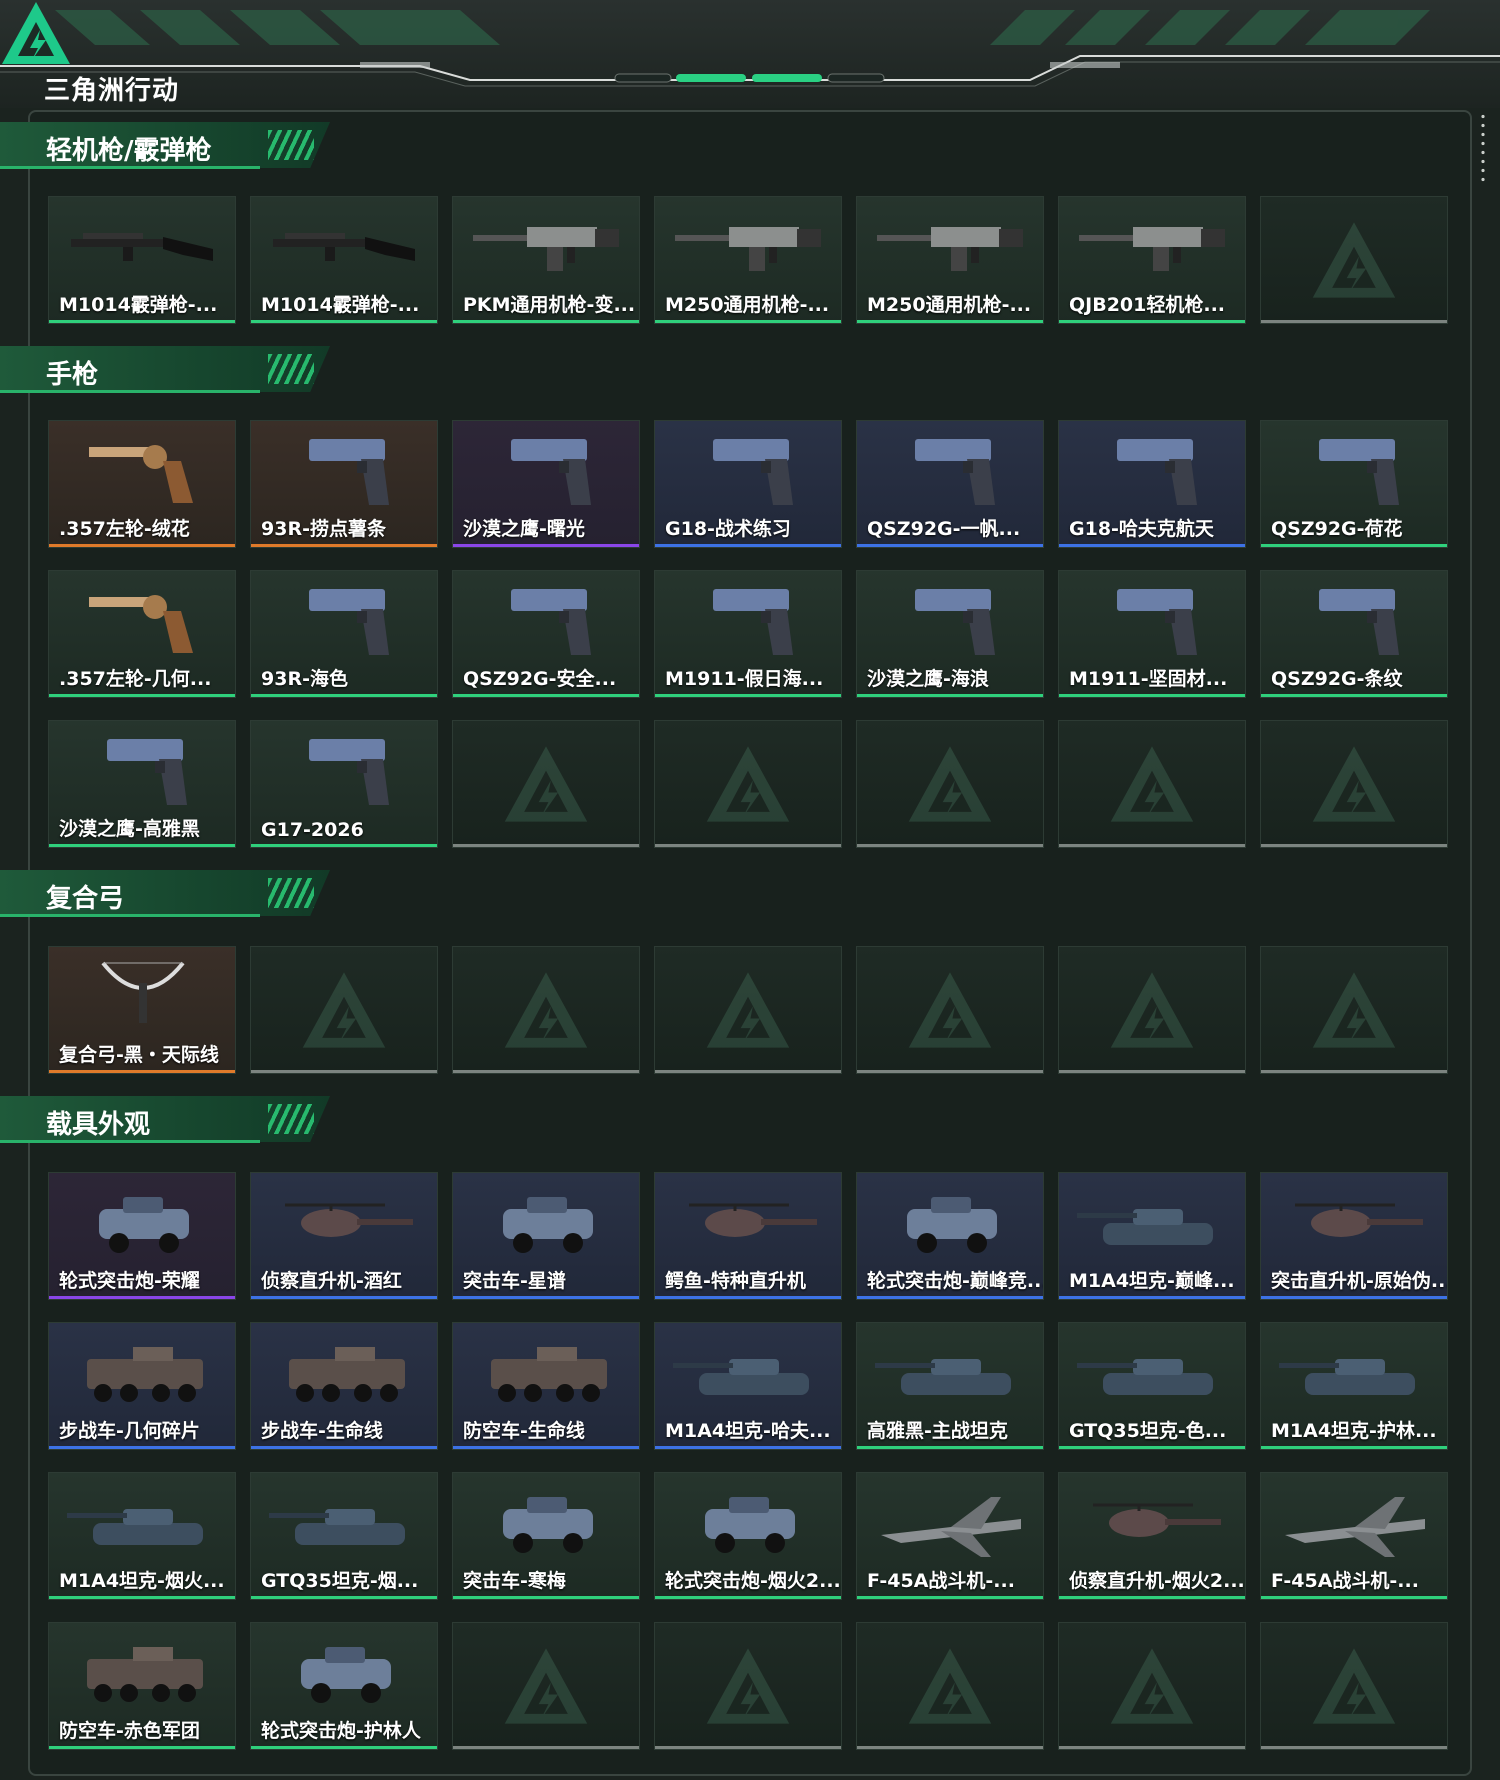 The width and height of the screenshot is (1500, 1780). Describe the element at coordinates (312, 830) in the screenshot. I see `skin-name: G17-2026` at that location.